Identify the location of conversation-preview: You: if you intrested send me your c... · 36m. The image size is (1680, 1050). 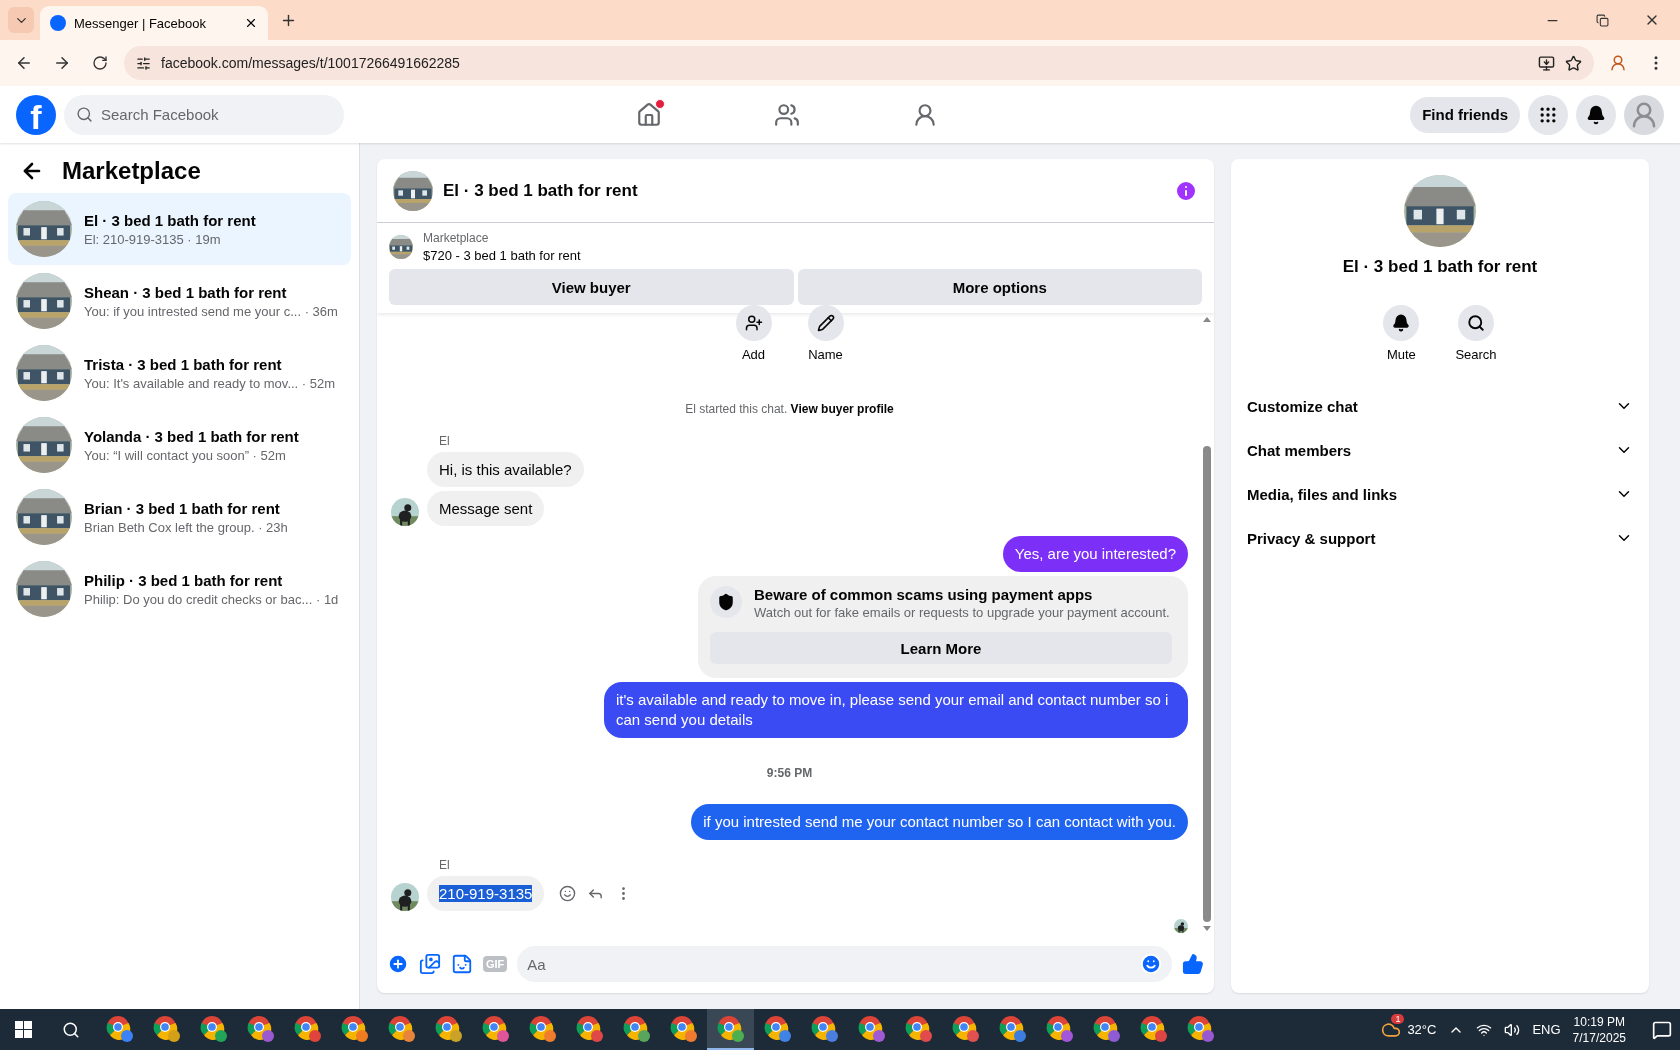
(211, 311).